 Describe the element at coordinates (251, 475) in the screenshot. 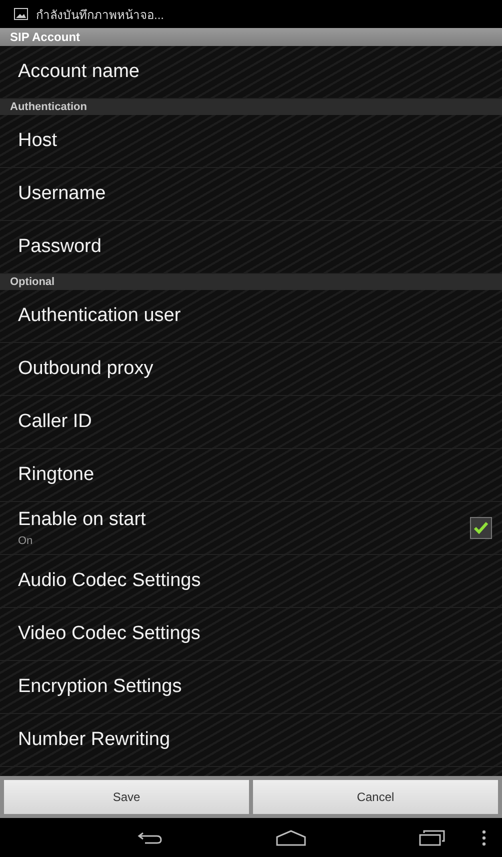

I see `preference-item: Ringtone` at that location.